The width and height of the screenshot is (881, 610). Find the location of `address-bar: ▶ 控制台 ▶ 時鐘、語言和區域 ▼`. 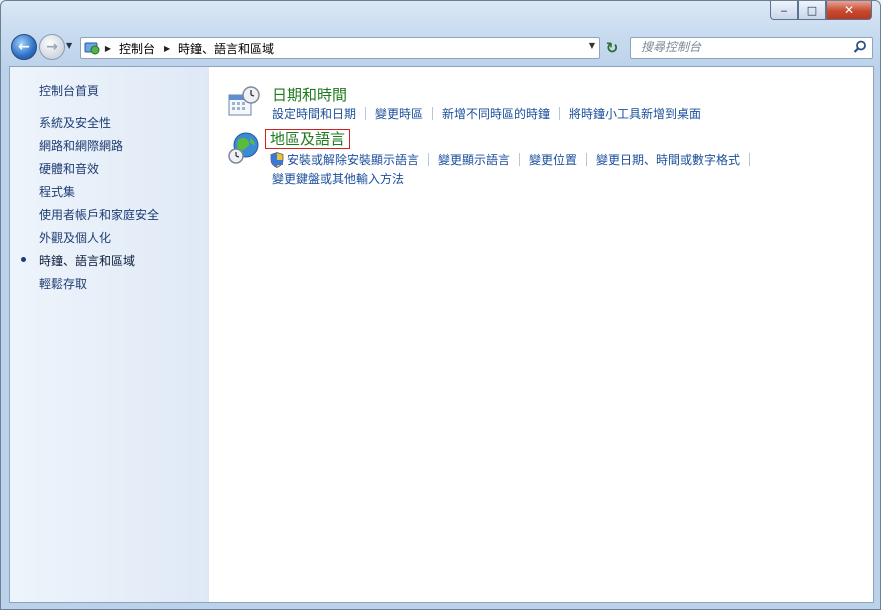

address-bar: ▶ 控制台 ▶ 時鐘、語言和區域 ▼ is located at coordinates (340, 48).